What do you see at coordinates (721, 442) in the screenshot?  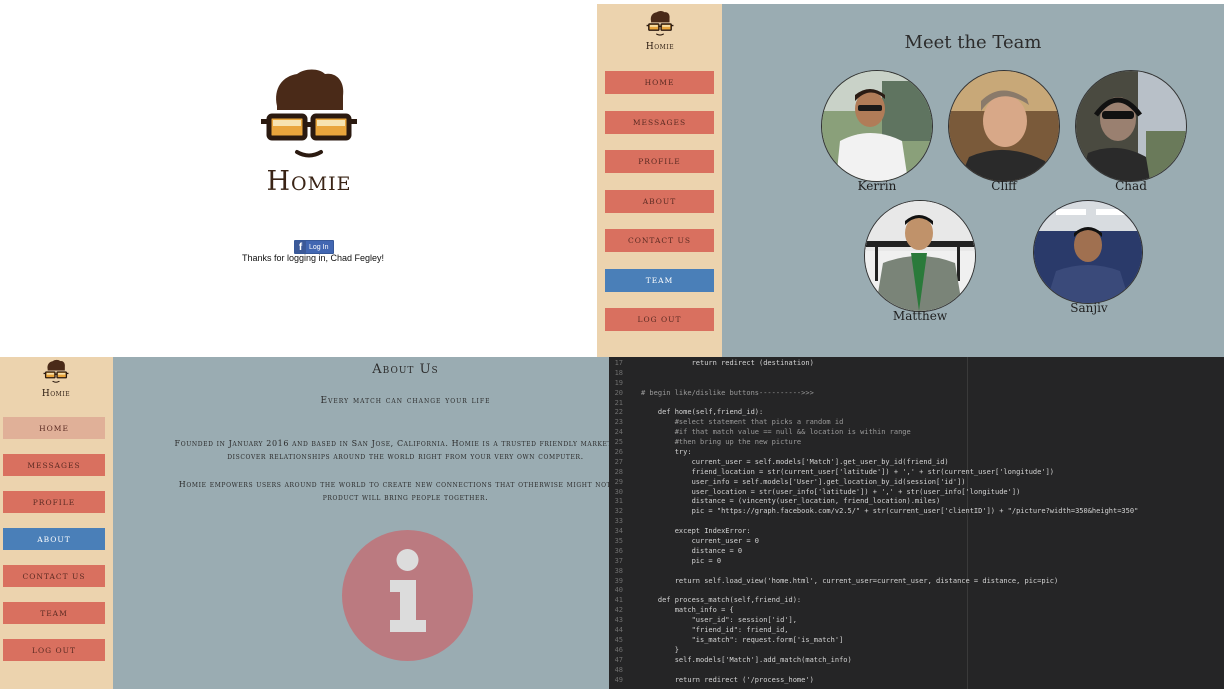 I see `code-text: #then bring up the new picture` at bounding box center [721, 442].